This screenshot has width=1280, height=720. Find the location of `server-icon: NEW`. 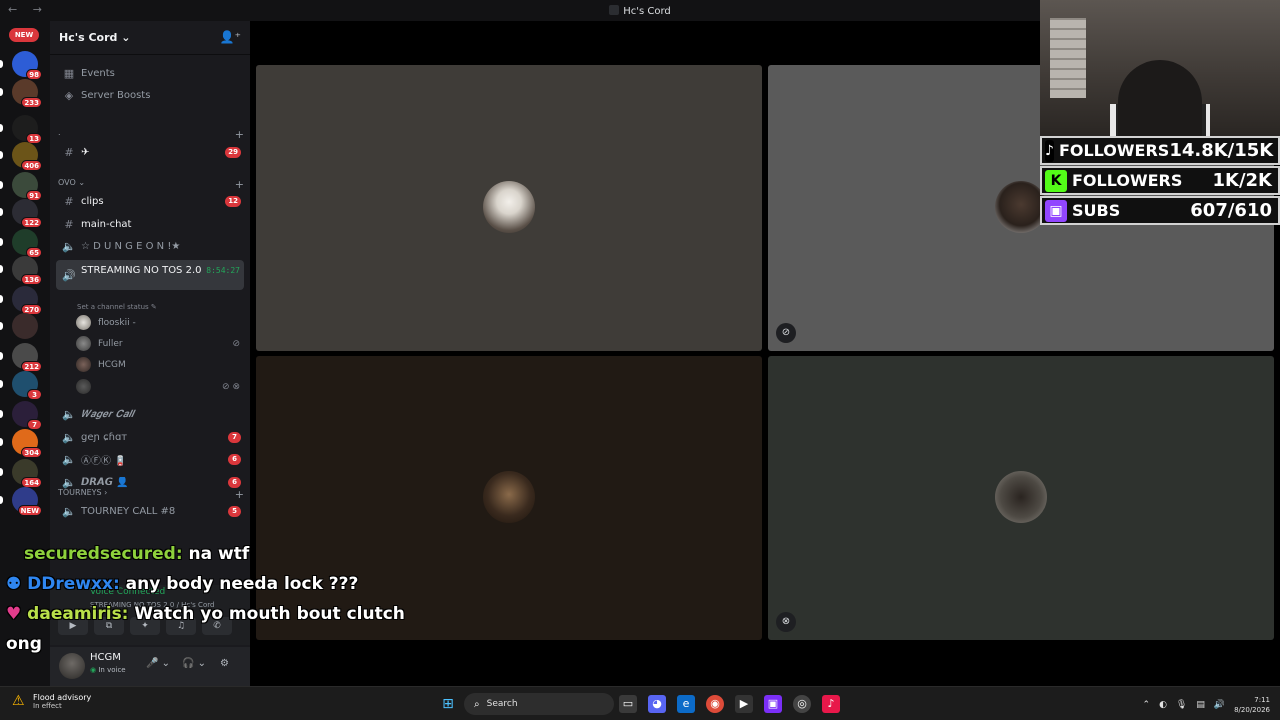

server-icon: NEW is located at coordinates (27, 501).